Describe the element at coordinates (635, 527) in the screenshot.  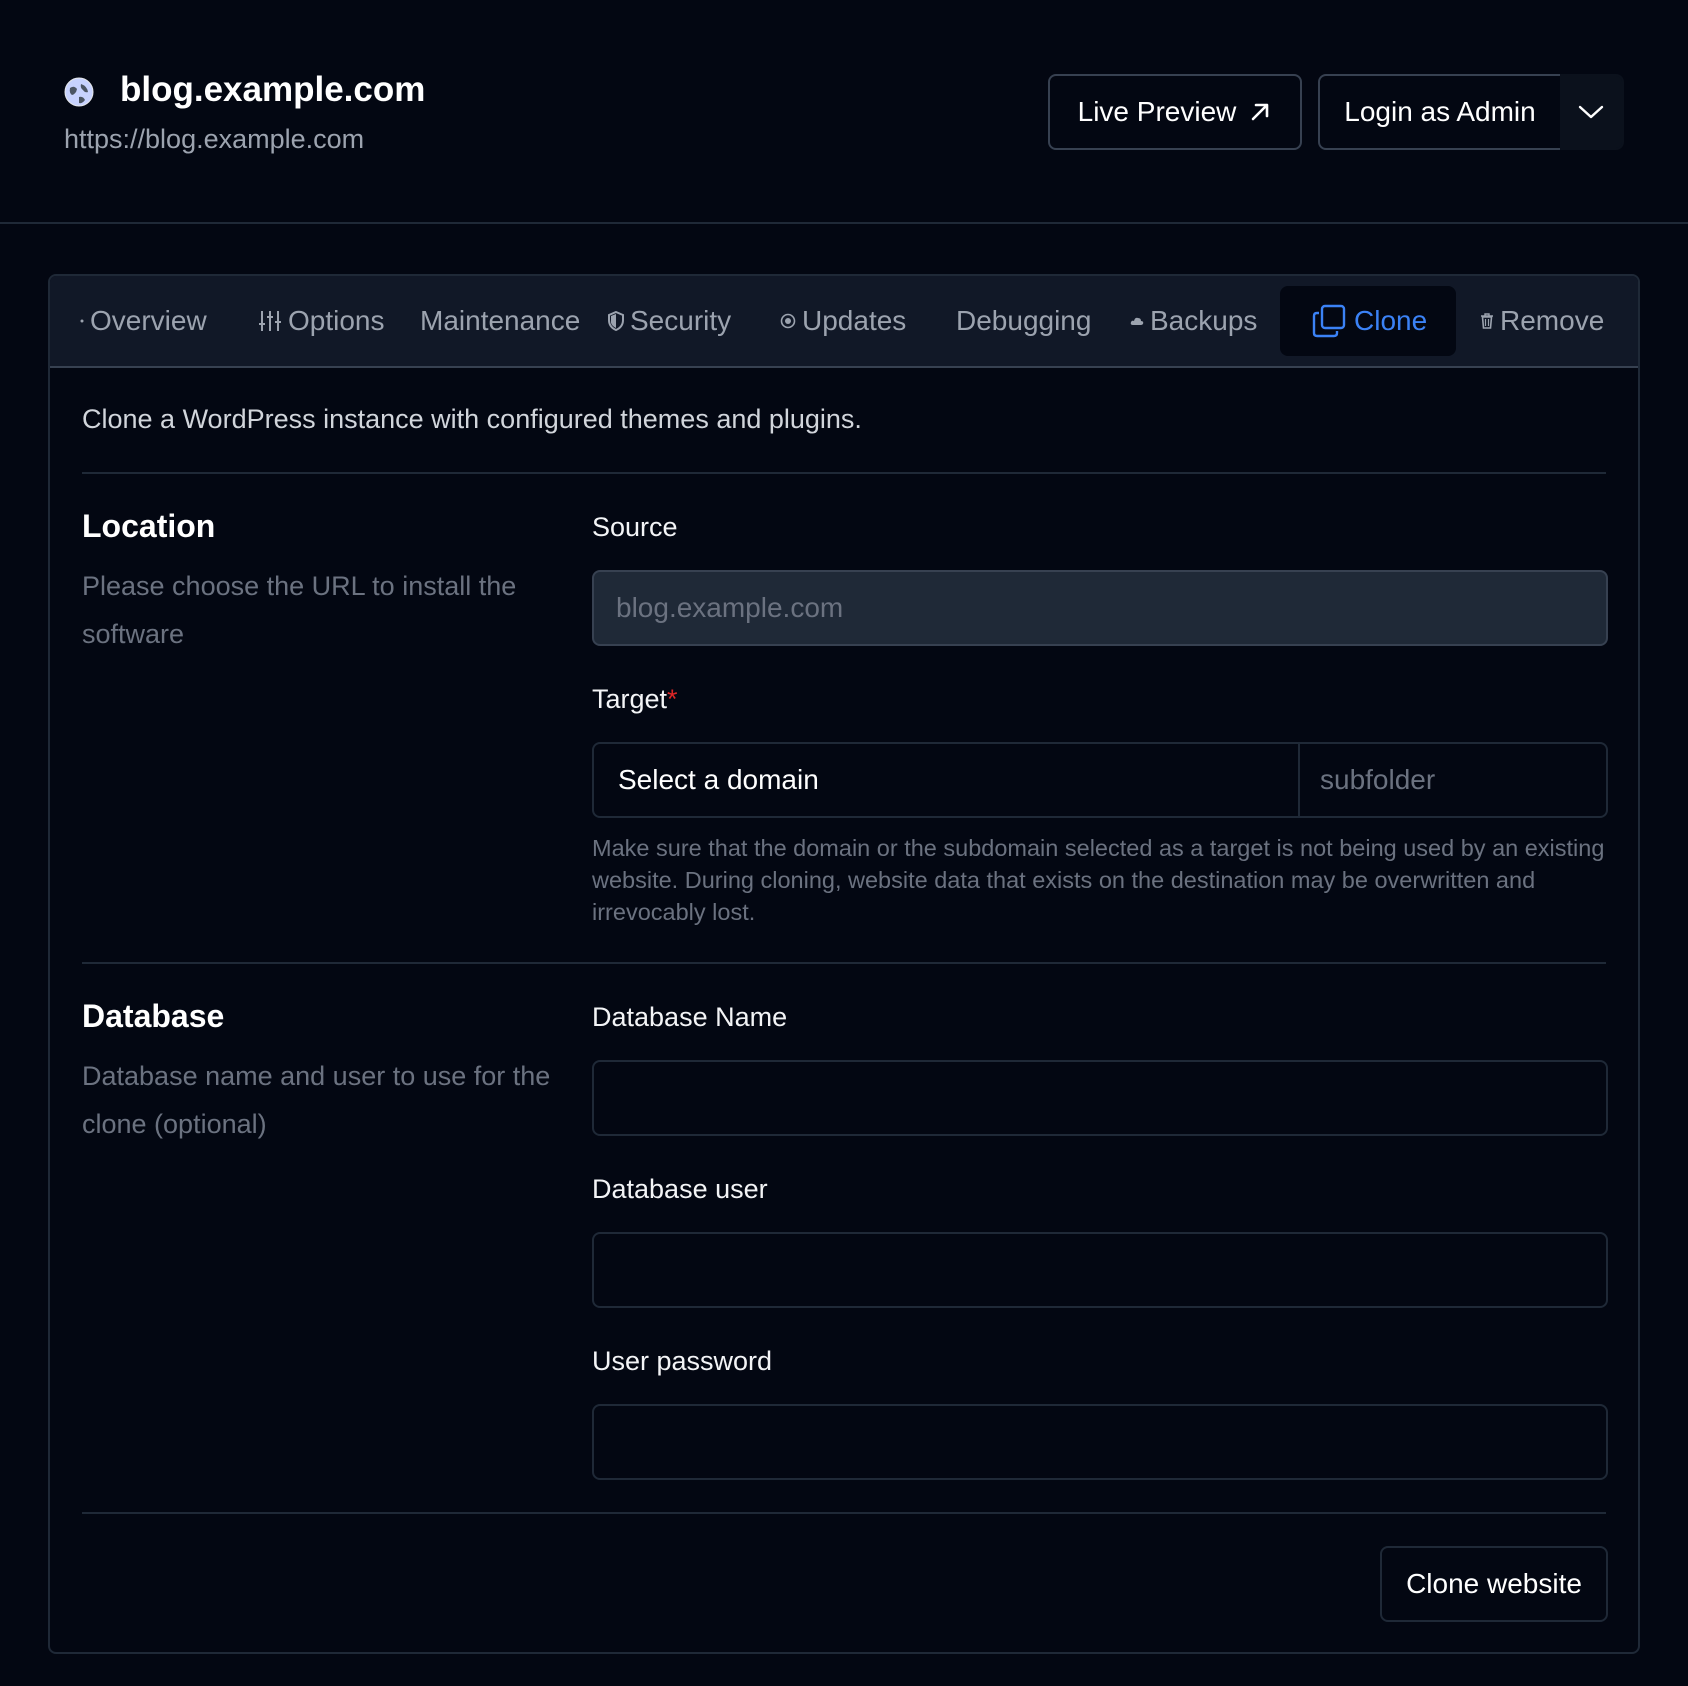
I see `source-label: Source` at that location.